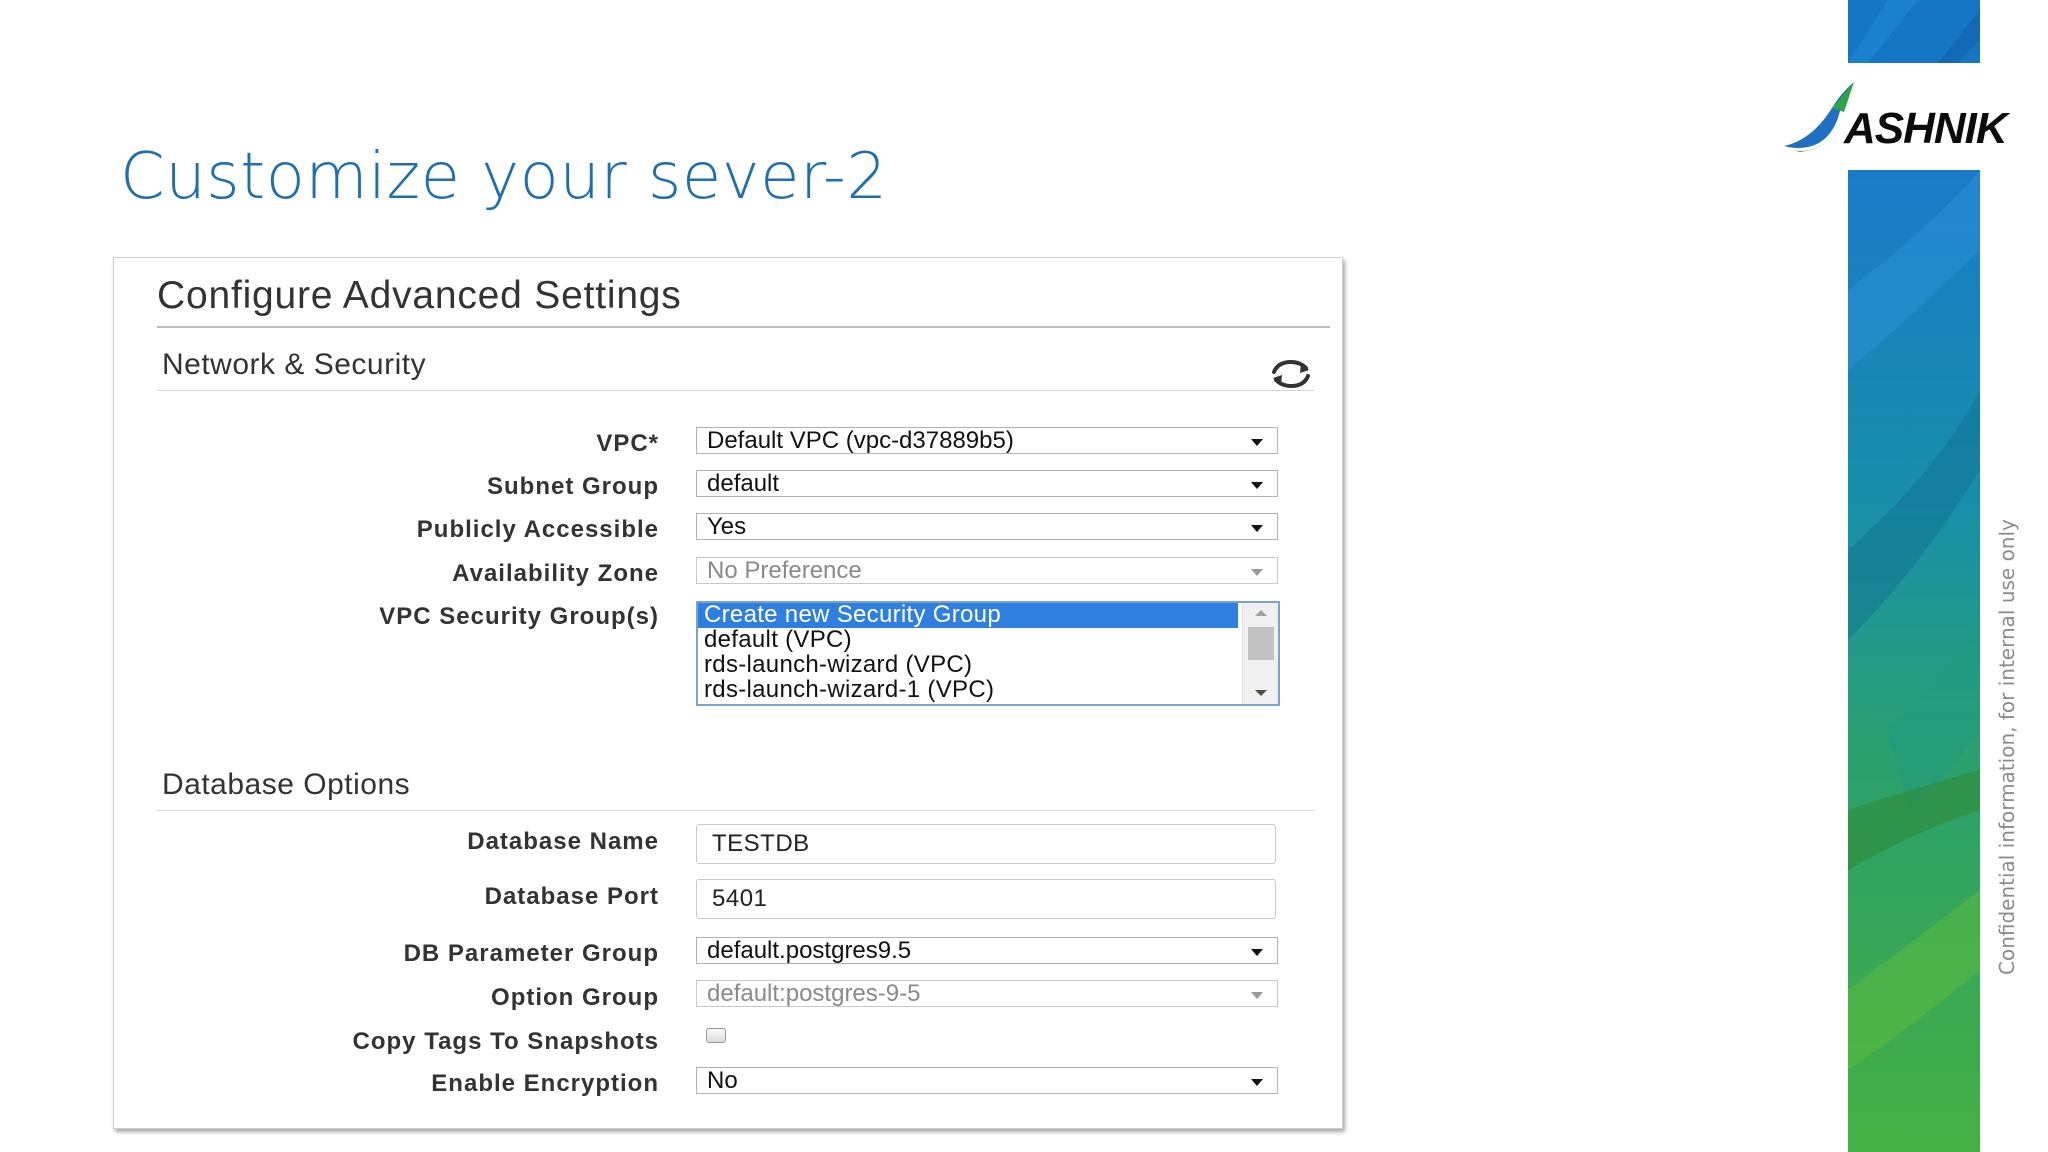  What do you see at coordinates (294, 364) in the screenshot?
I see `network-security-heading: Network & Security` at bounding box center [294, 364].